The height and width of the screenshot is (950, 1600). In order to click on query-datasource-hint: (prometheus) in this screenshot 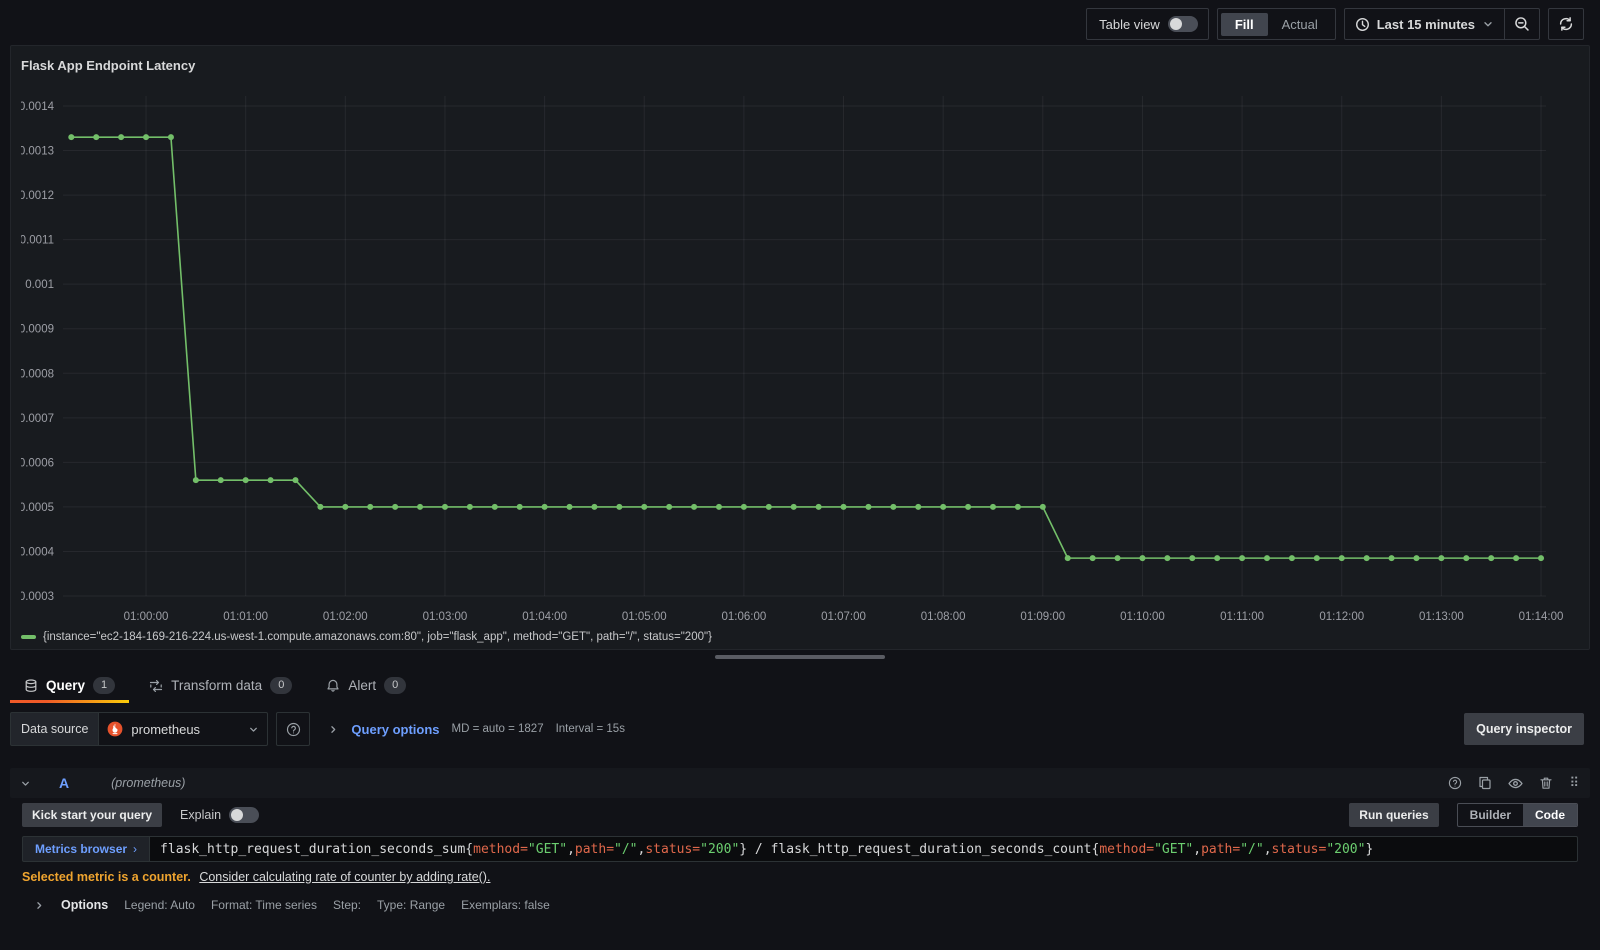, I will do `click(148, 783)`.